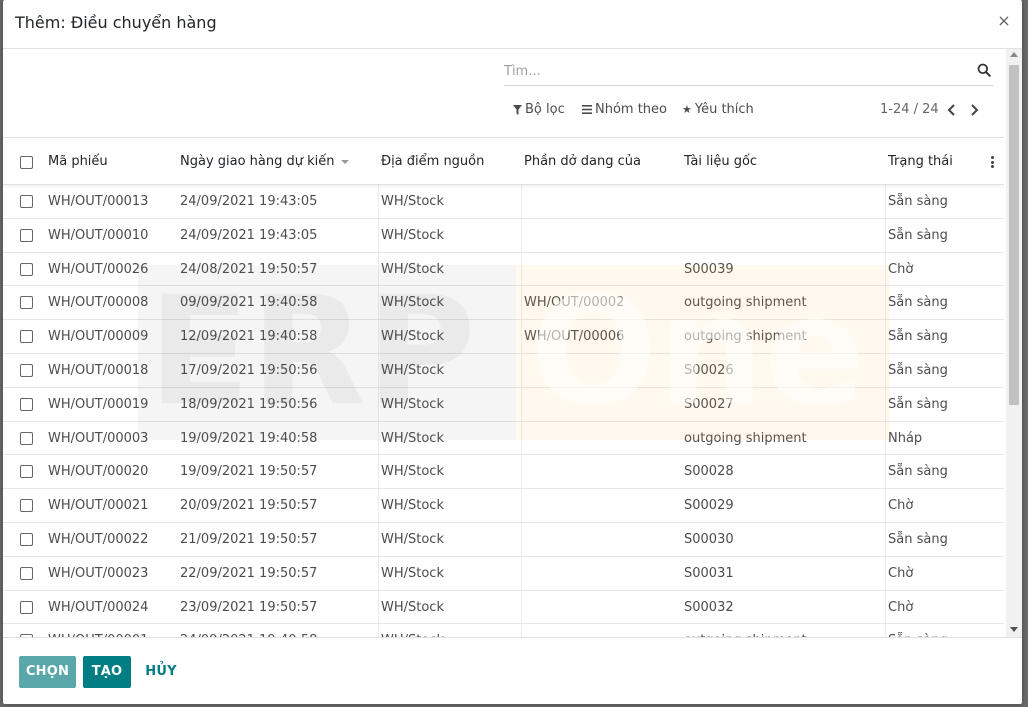 The image size is (1028, 707). What do you see at coordinates (545, 109) in the screenshot?
I see `filter-label: Bộ lọc` at bounding box center [545, 109].